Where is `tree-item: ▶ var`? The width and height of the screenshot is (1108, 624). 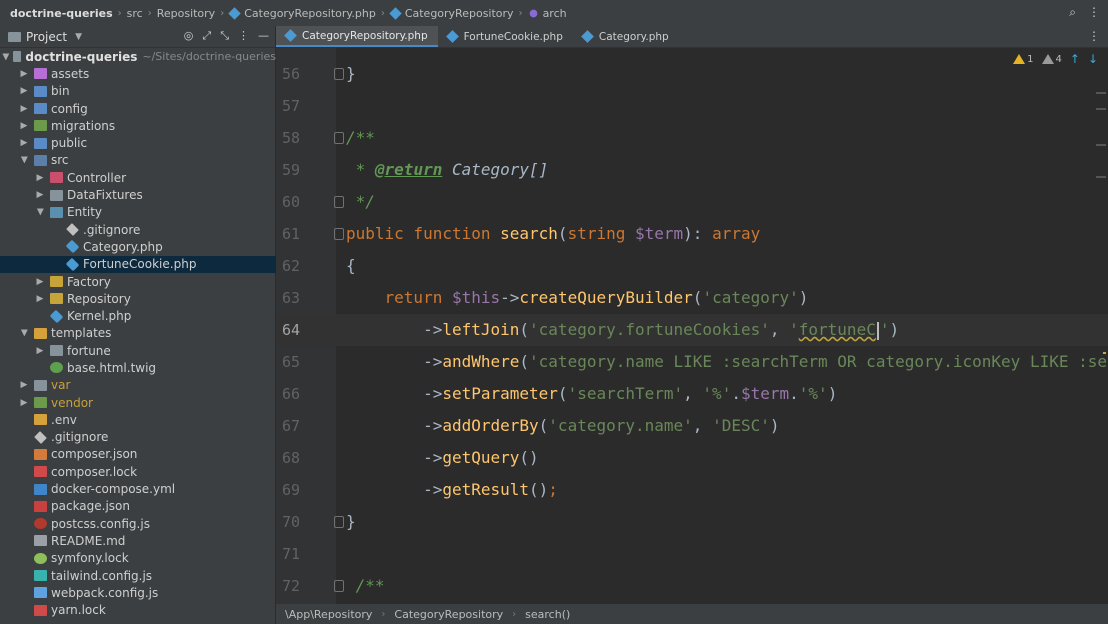 tree-item: ▶ var is located at coordinates (138, 385).